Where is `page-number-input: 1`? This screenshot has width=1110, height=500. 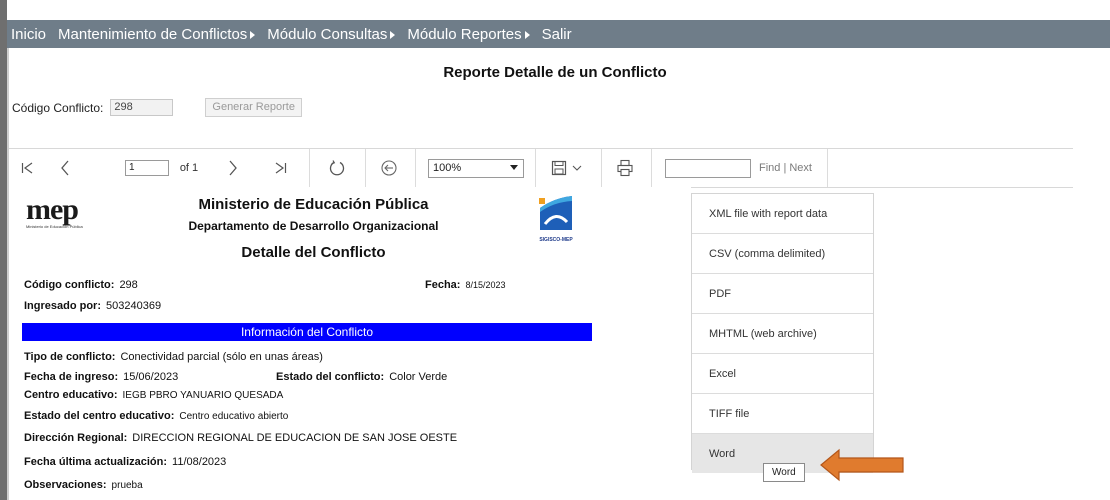 page-number-input: 1 is located at coordinates (147, 168).